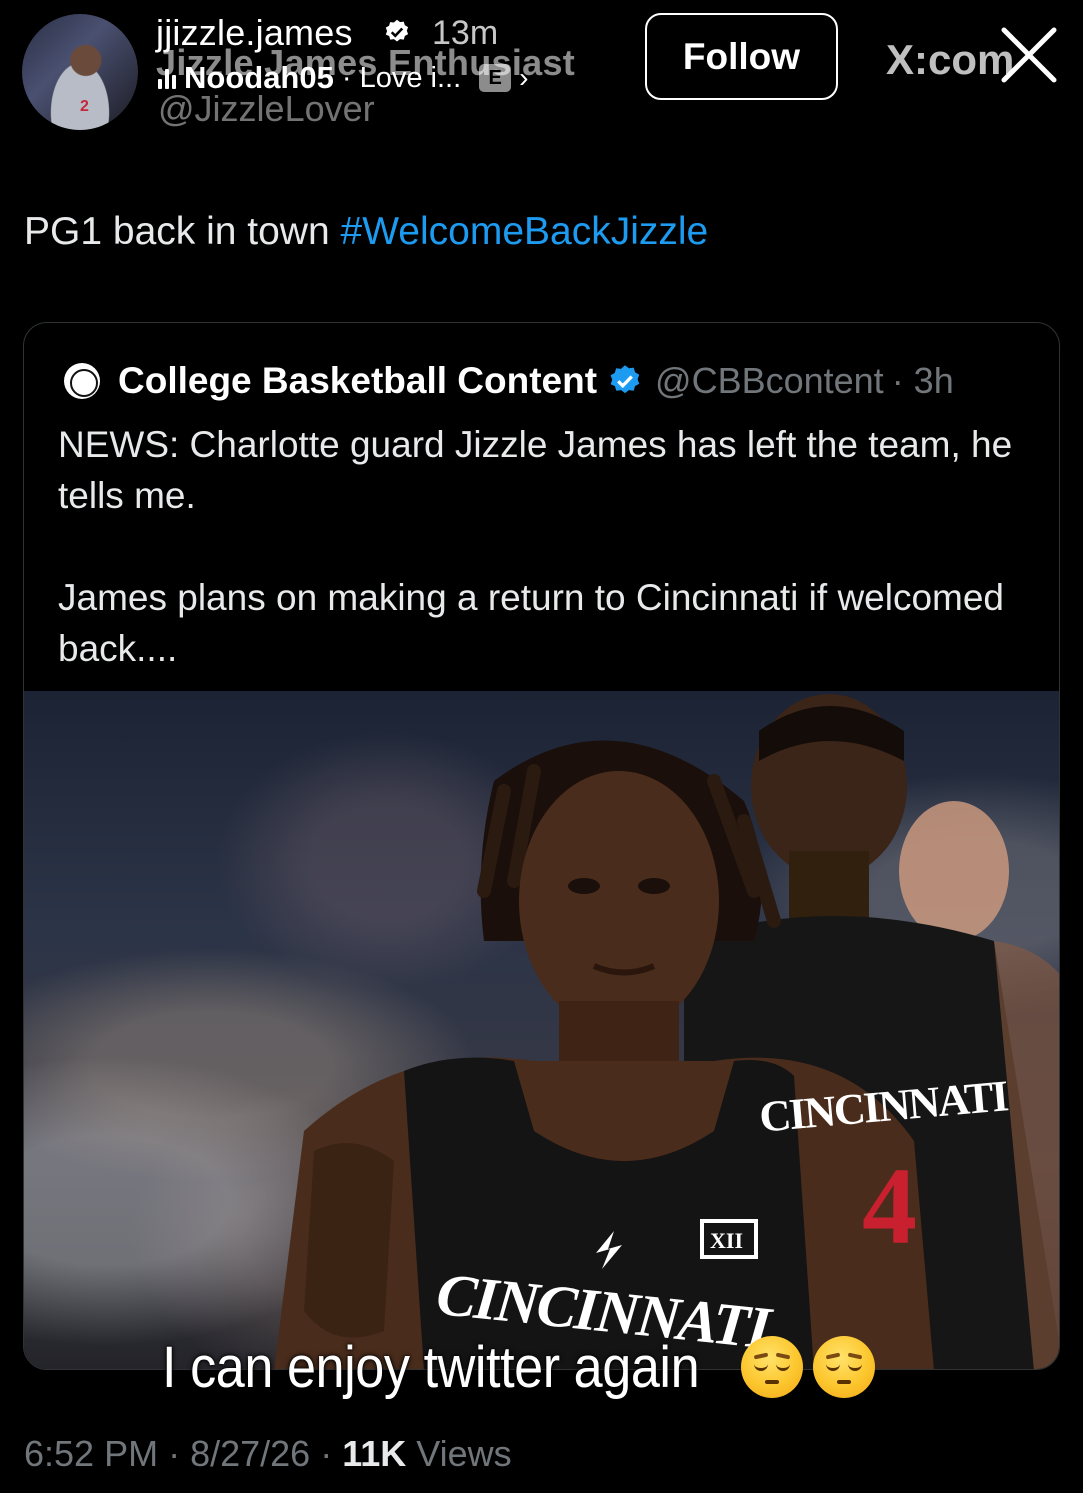  I want to click on follow-button: Follow, so click(741, 56).